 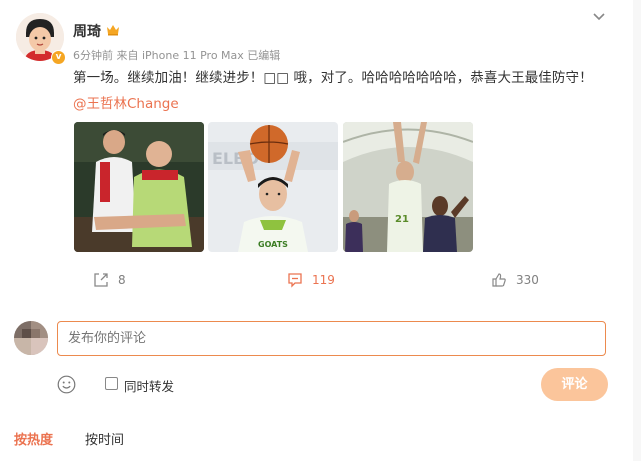 What do you see at coordinates (31, 338) in the screenshot?
I see `current-user-avatar` at bounding box center [31, 338].